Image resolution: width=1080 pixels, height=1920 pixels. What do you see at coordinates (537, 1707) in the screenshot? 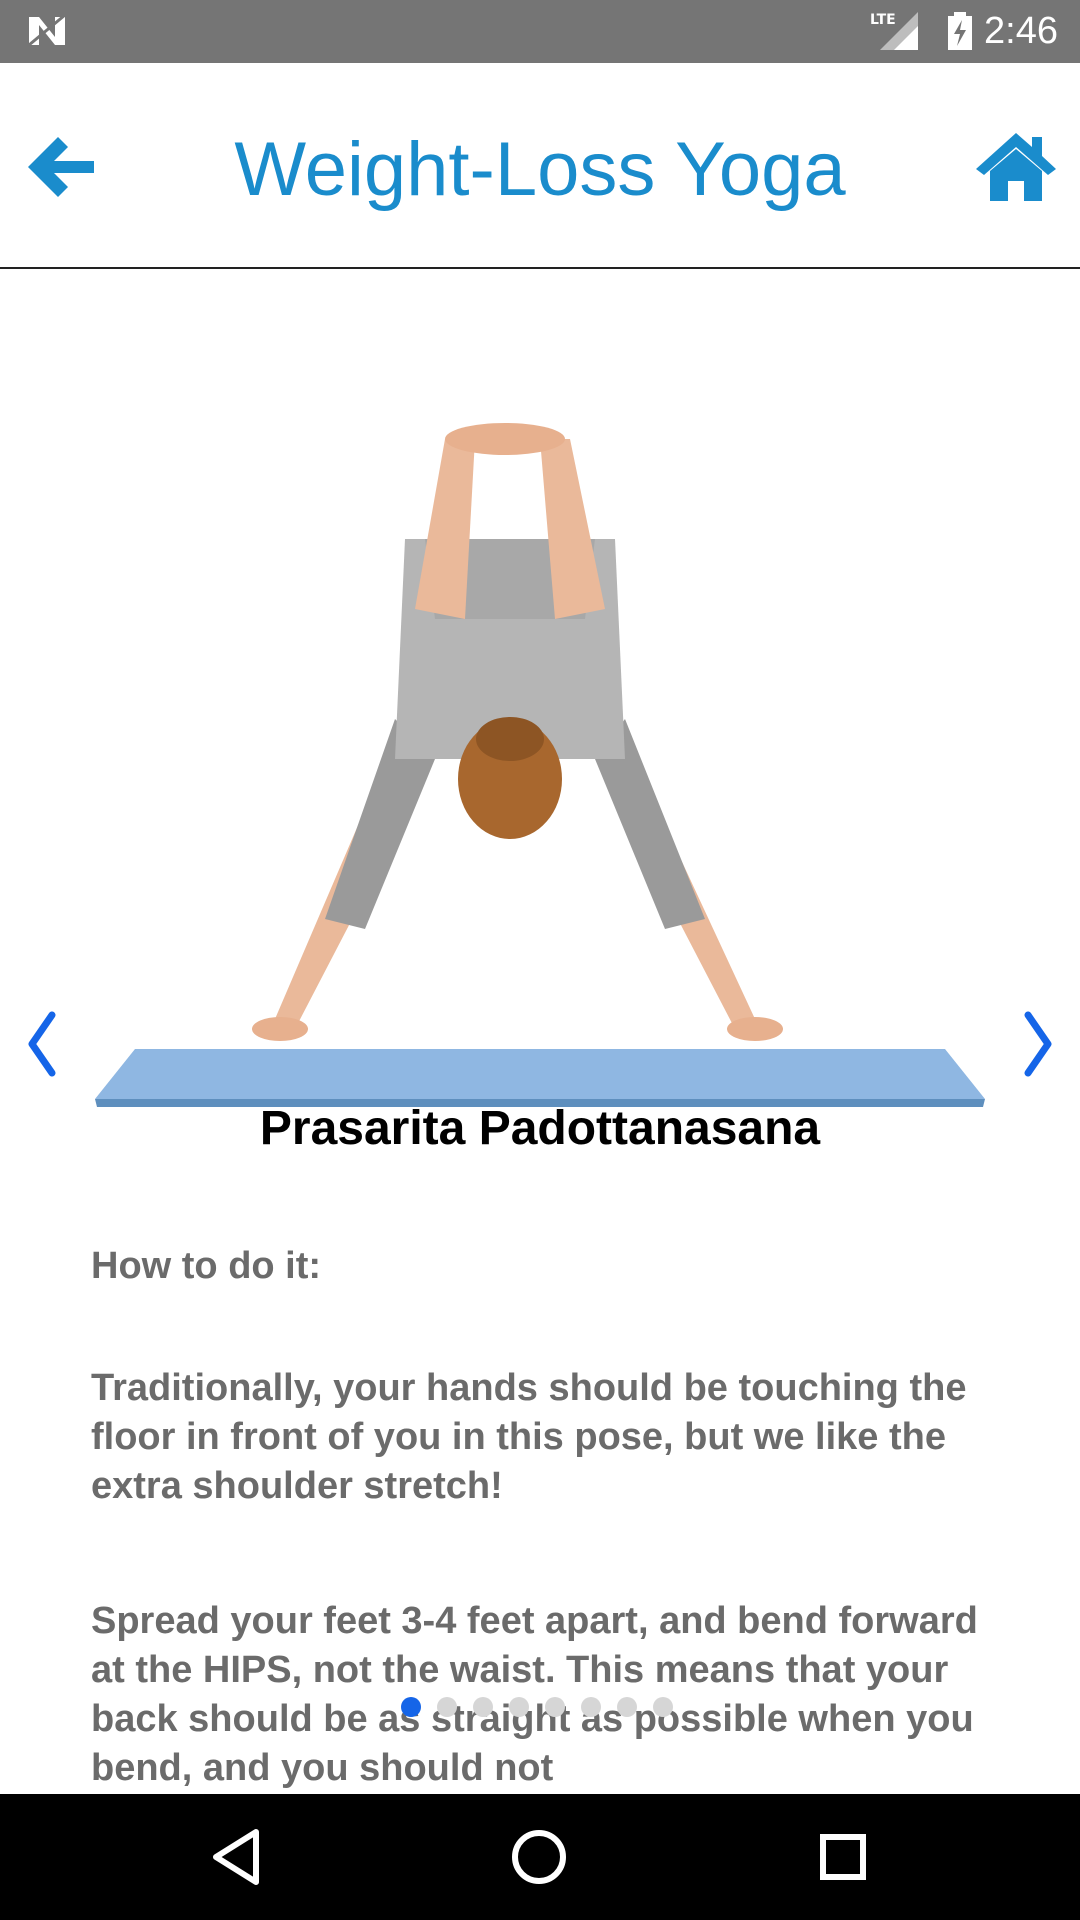
I see `carousel-indicator` at bounding box center [537, 1707].